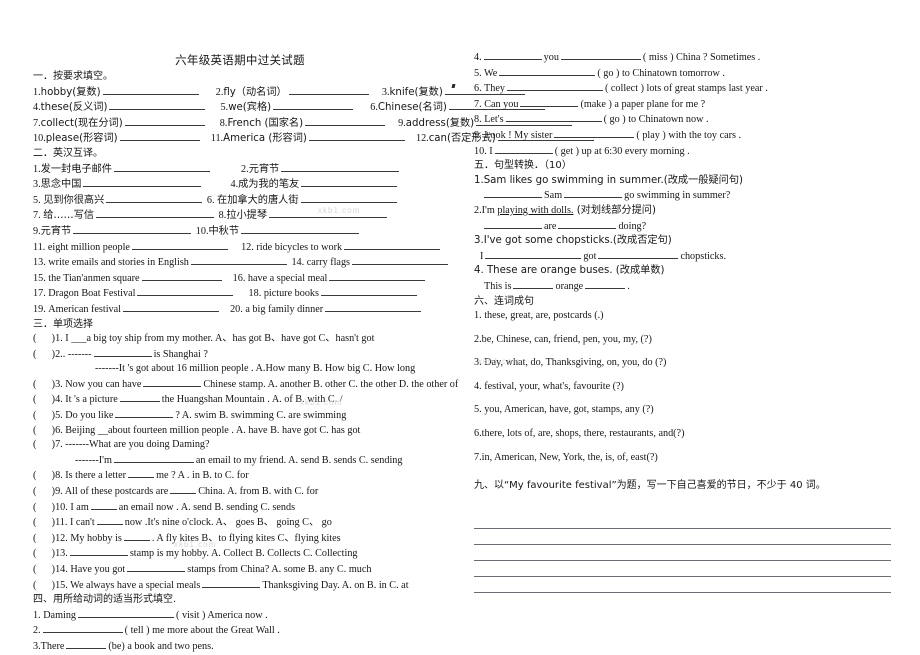 The width and height of the screenshot is (920, 655). Describe the element at coordinates (44, 415) in the screenshot. I see `mc-5-bracket: ( )` at that location.